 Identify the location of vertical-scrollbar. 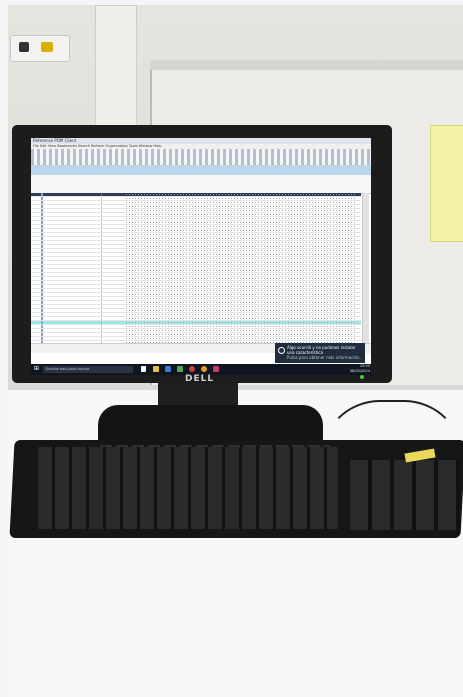
(365, 268).